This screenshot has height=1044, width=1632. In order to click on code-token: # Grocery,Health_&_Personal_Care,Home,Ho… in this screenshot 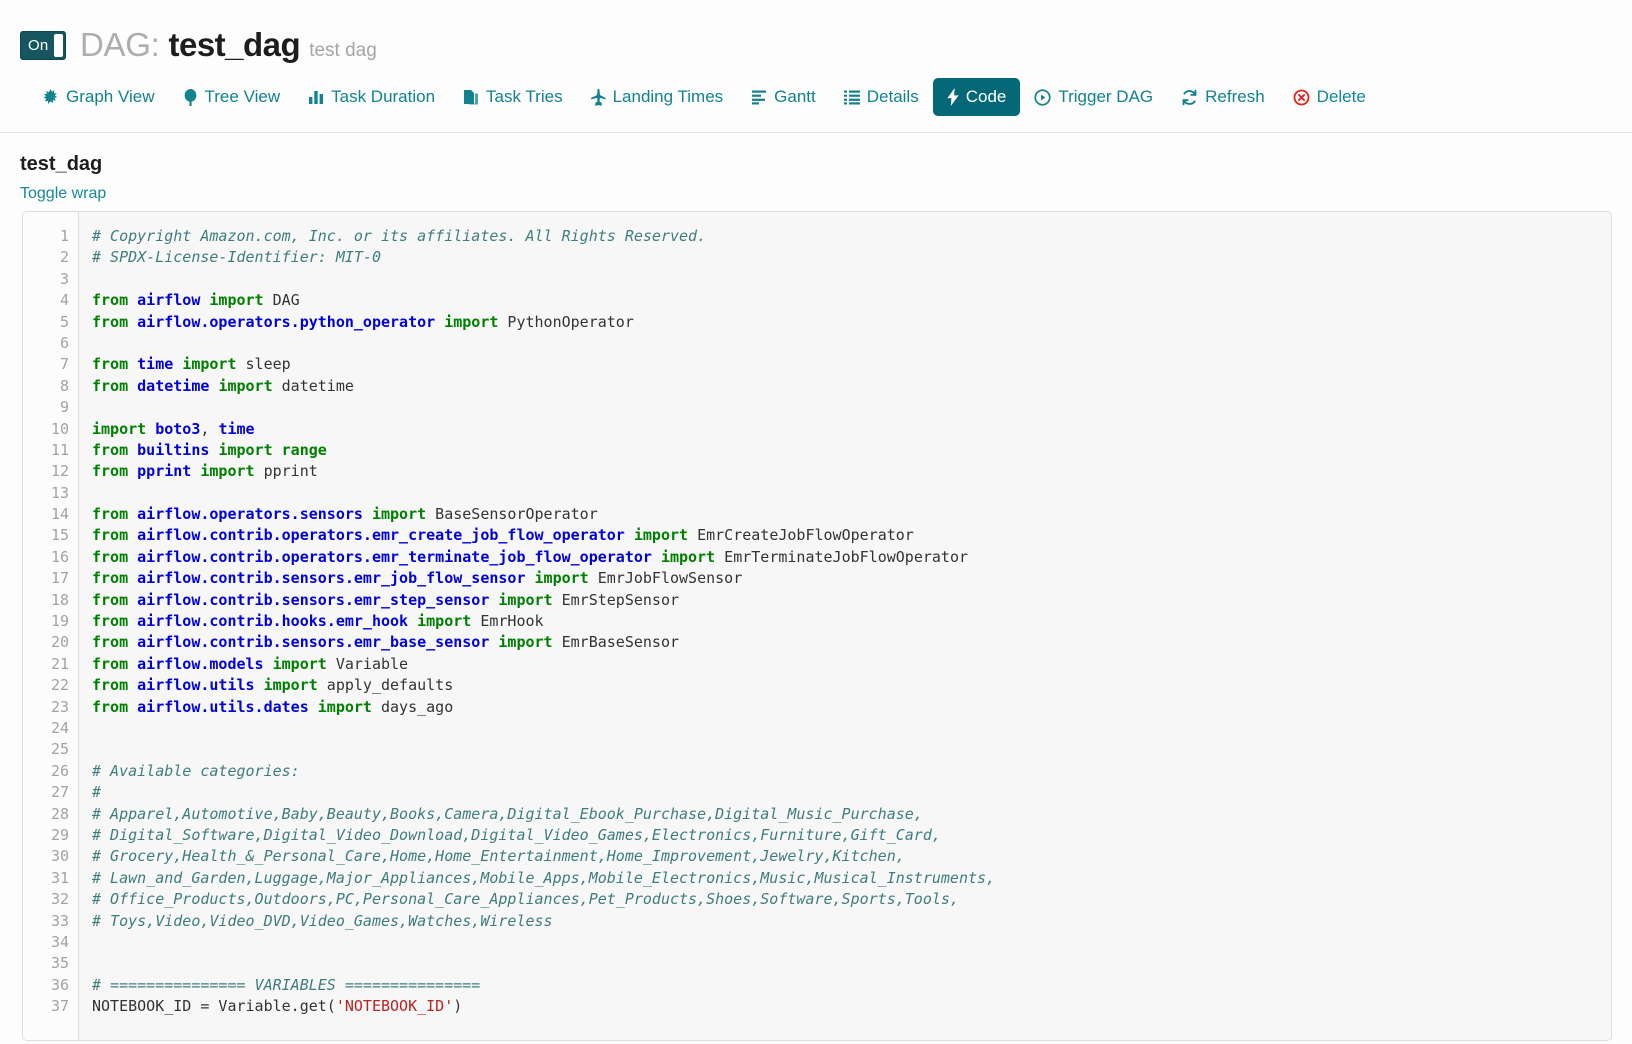, I will do `click(498, 856)`.